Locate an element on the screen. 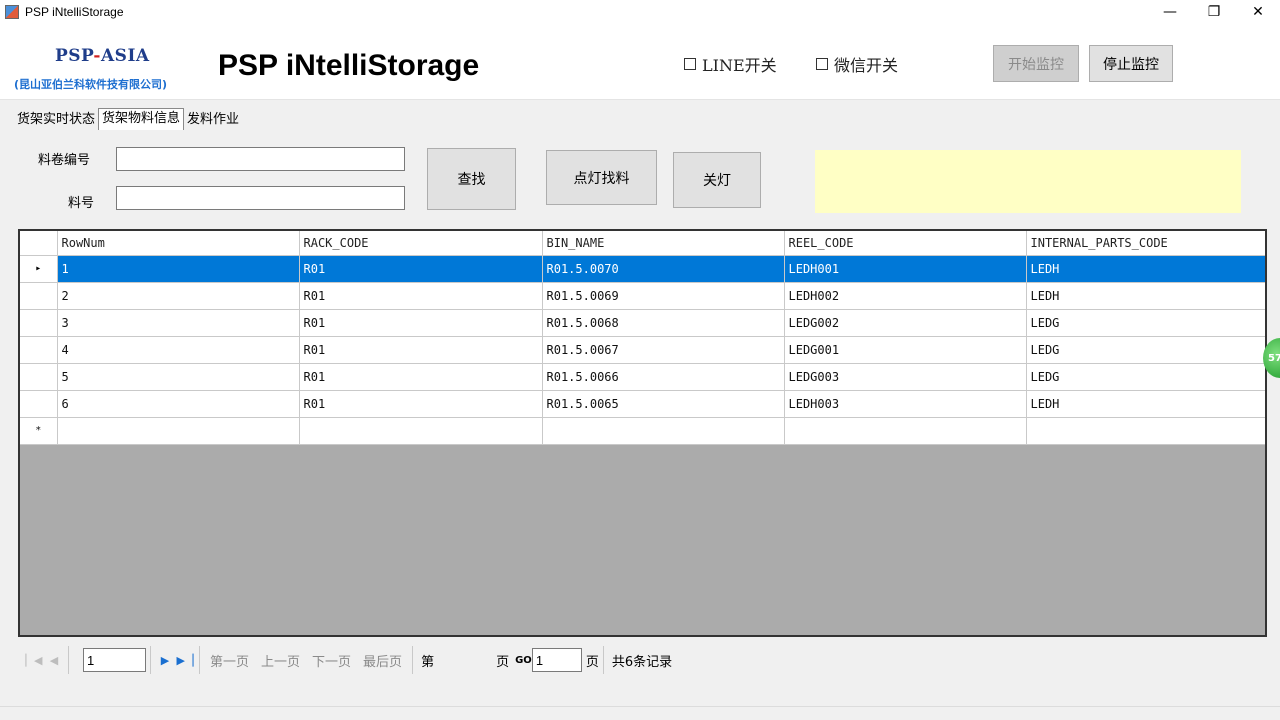 The image size is (1280, 720). logo-main: PSP is located at coordinates (74, 56).